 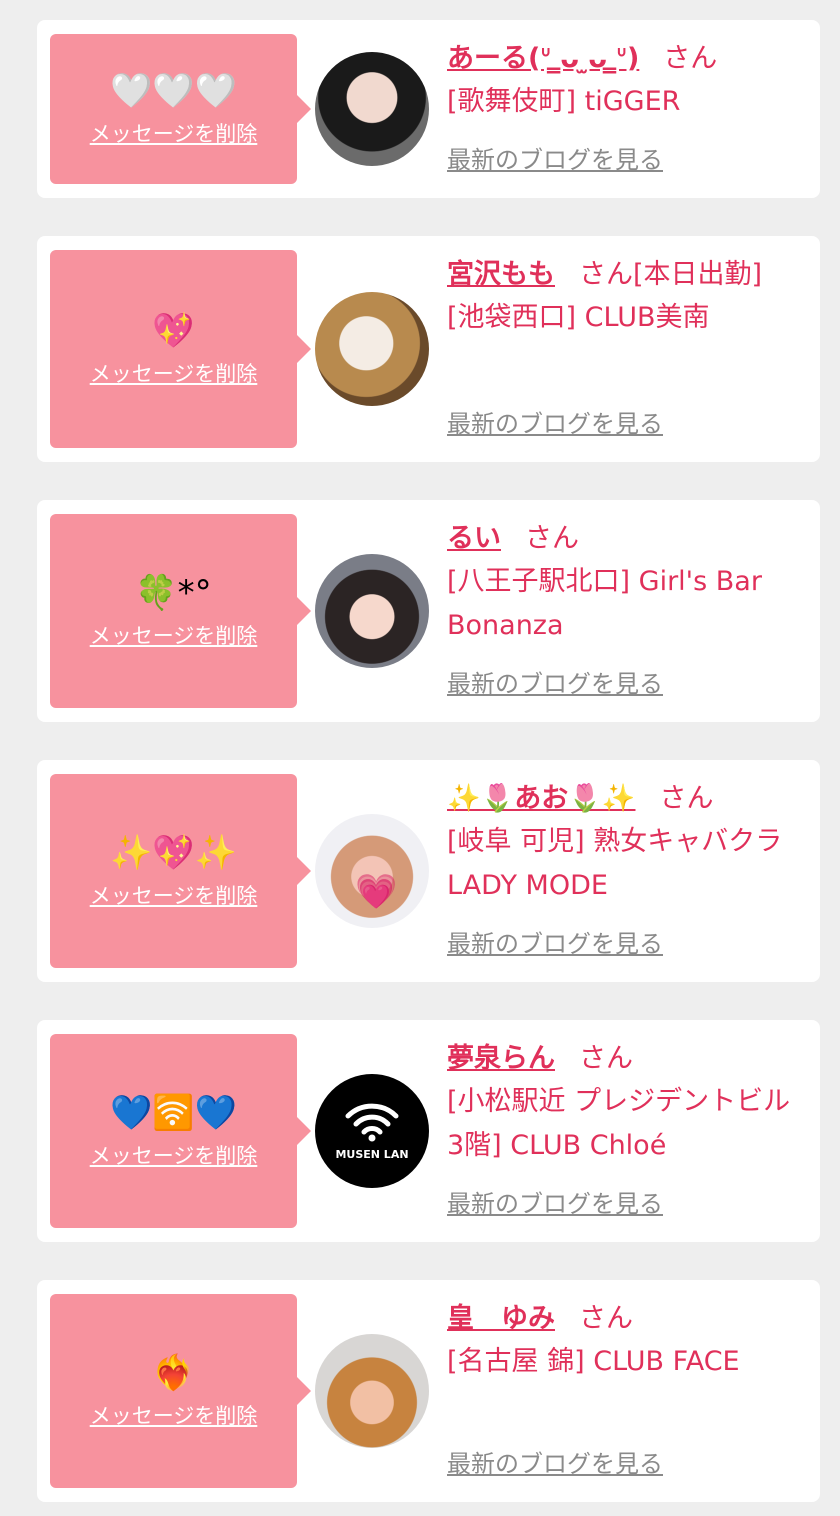 I want to click on avatar: 💗, so click(x=372, y=871).